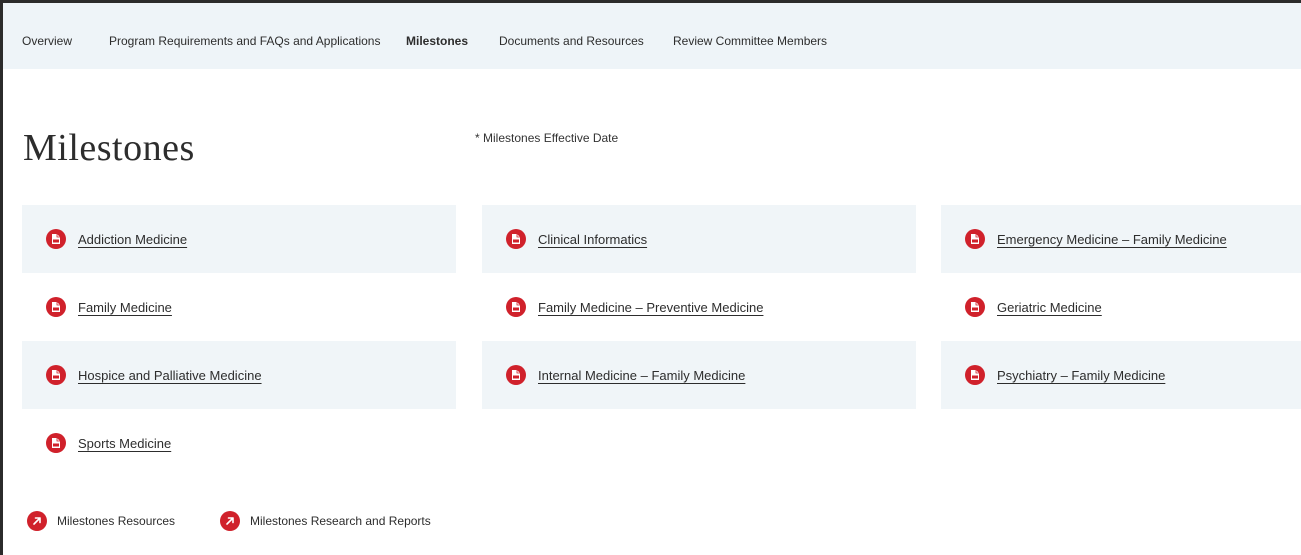 This screenshot has height=555, width=1301. Describe the element at coordinates (1112, 239) in the screenshot. I see `document-link-emergency-family-medicine: Emergency Medicine – Family Medicine` at that location.